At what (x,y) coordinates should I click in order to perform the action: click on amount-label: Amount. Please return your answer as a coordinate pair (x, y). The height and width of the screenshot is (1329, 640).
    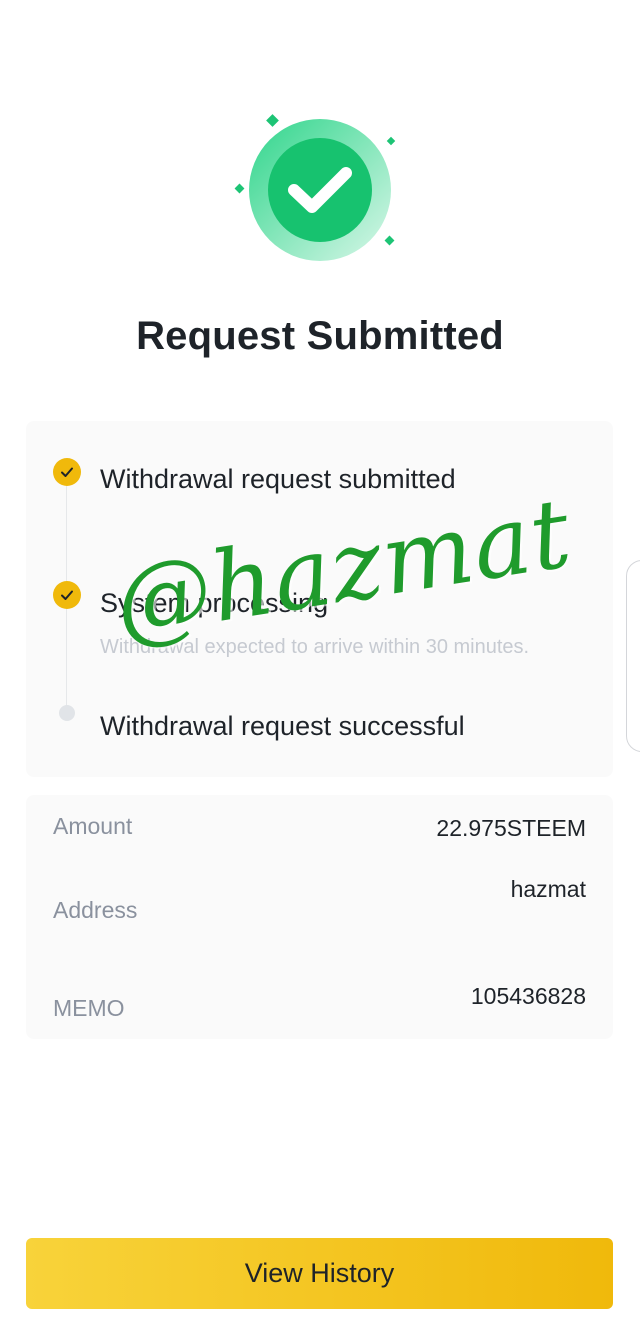
    Looking at the image, I should click on (93, 826).